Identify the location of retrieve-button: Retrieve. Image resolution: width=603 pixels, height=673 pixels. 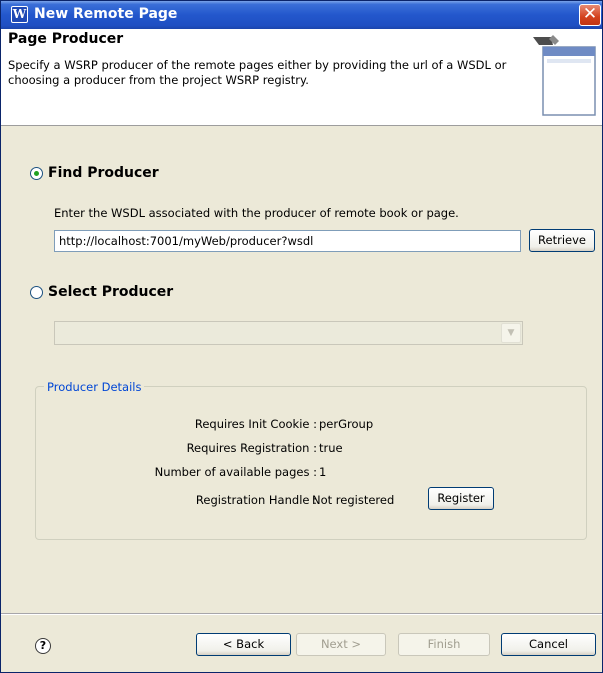
(562, 240).